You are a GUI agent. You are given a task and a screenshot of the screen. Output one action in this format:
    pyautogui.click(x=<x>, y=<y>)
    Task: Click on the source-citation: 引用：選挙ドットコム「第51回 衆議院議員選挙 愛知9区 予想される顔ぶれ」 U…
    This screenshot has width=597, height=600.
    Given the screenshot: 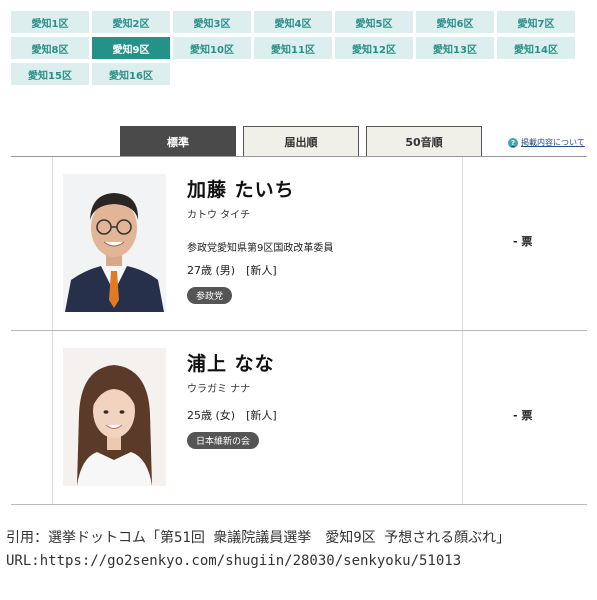 What is the action you would take?
    pyautogui.click(x=301, y=550)
    